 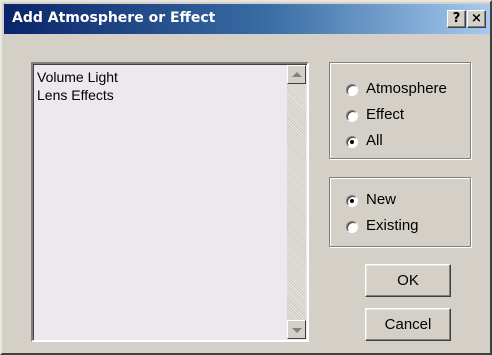 What do you see at coordinates (400, 212) in the screenshot?
I see `mode-group: New Existing` at bounding box center [400, 212].